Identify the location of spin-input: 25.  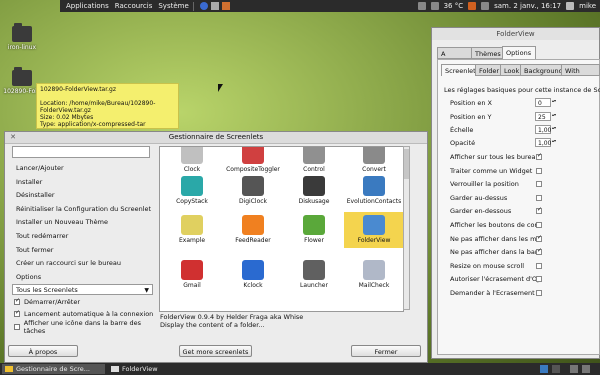
(546, 116).